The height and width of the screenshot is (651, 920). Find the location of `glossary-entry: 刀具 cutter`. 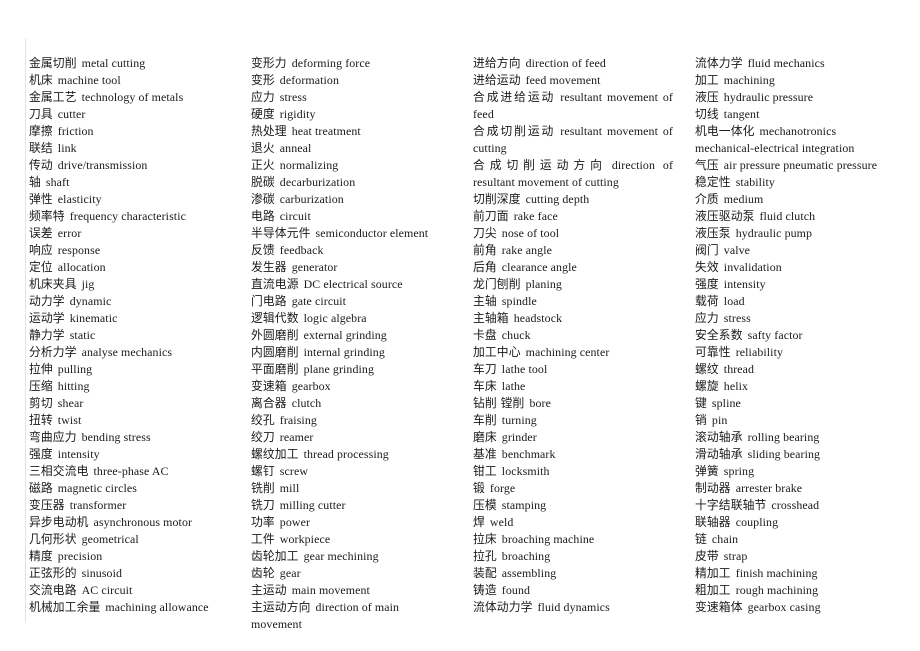

glossary-entry: 刀具 cutter is located at coordinates (129, 114).